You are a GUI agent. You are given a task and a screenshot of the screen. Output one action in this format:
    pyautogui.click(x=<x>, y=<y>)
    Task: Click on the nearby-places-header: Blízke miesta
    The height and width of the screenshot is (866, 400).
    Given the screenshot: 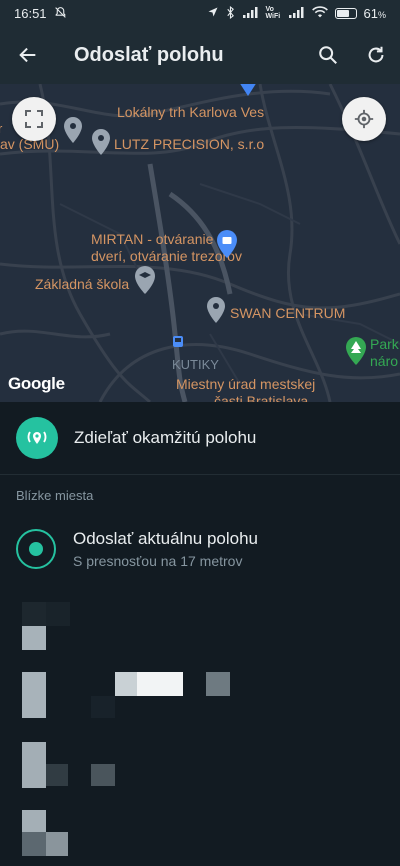 What is the action you would take?
    pyautogui.click(x=55, y=495)
    